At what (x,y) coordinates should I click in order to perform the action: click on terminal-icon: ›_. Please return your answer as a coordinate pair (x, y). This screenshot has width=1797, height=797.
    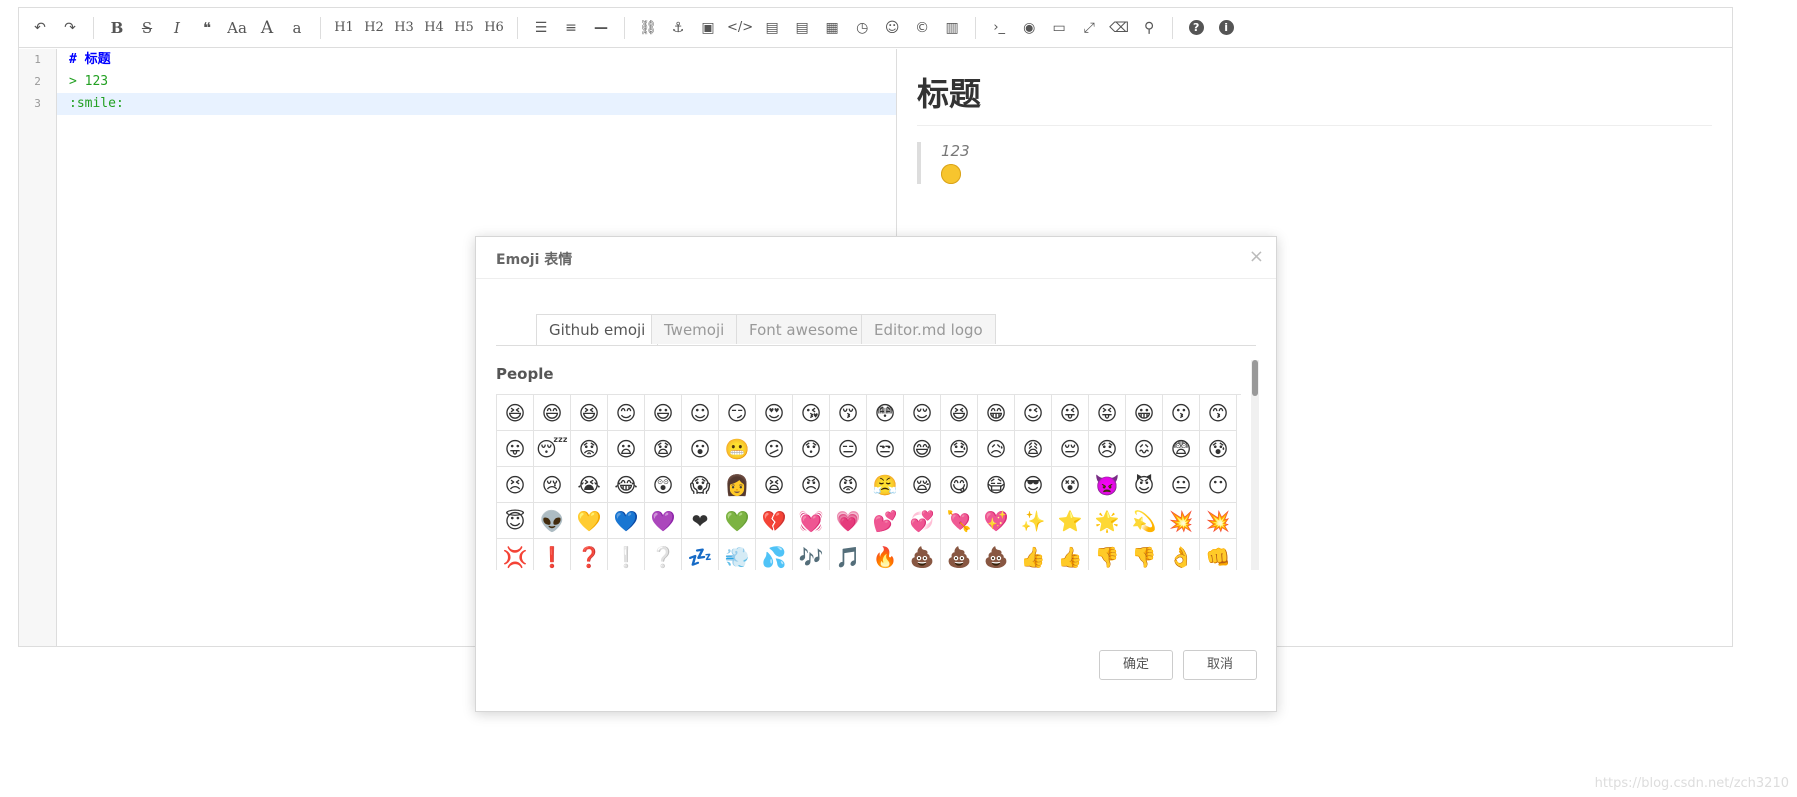
    Looking at the image, I should click on (999, 28).